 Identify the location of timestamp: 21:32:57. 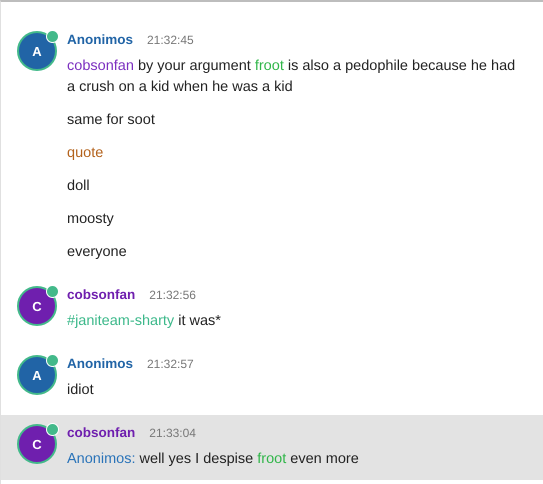
(170, 364).